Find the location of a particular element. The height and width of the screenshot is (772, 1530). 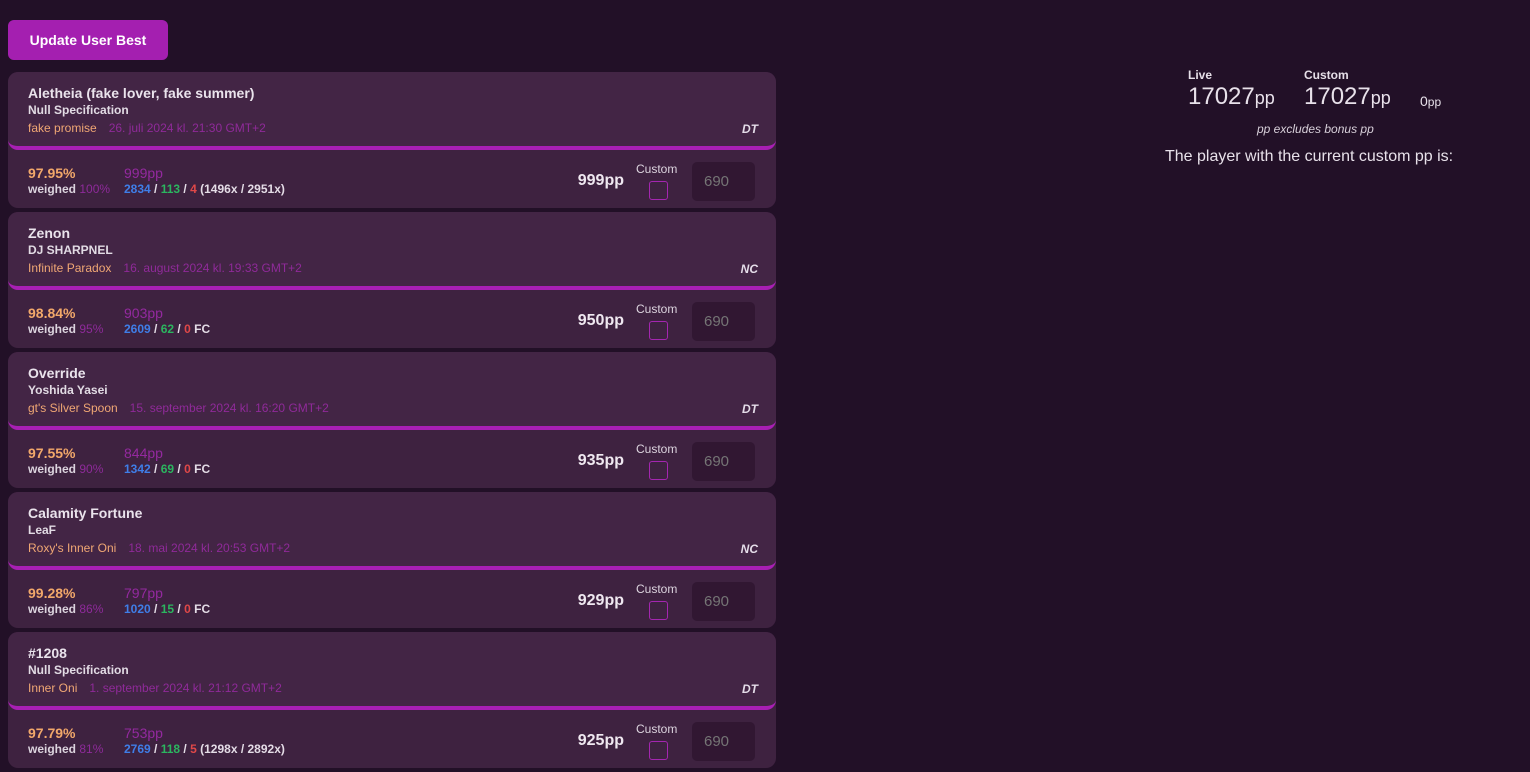

beatmap-title: Aletheia (fake lover, fake summer) is located at coordinates (141, 93).